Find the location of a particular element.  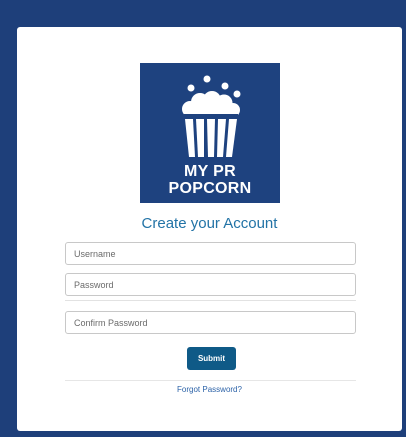

brand-logo: MY PR POPCORN is located at coordinates (210, 133).